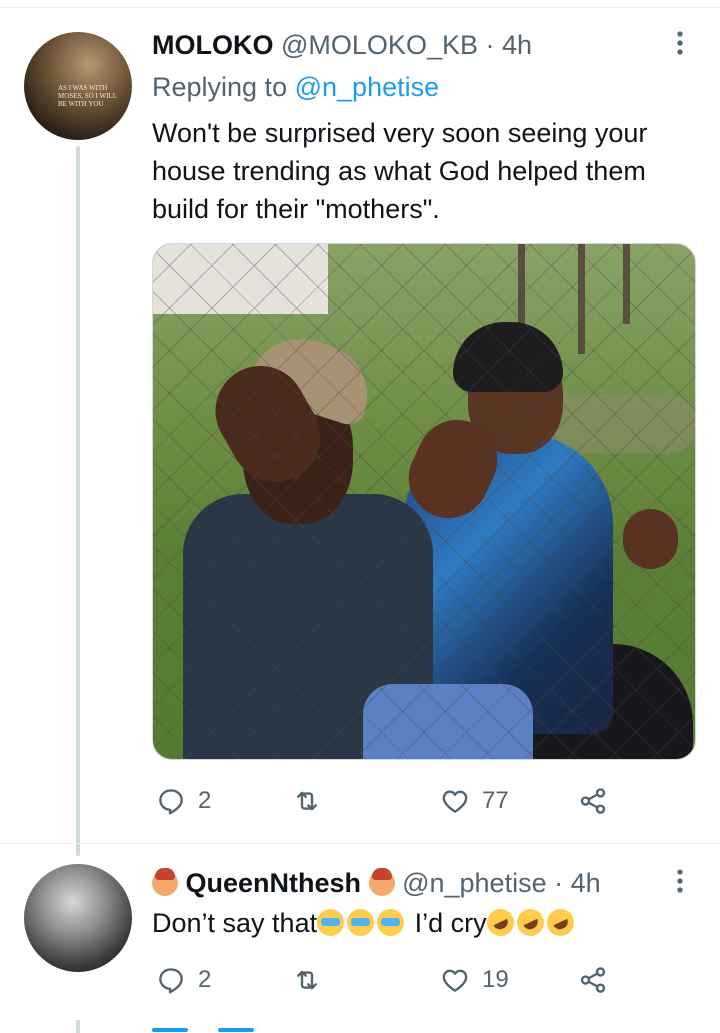 Image resolution: width=720 pixels, height=1033 pixels. Describe the element at coordinates (379, 45) in the screenshot. I see `user-handle: @MOLOKO_KB` at that location.